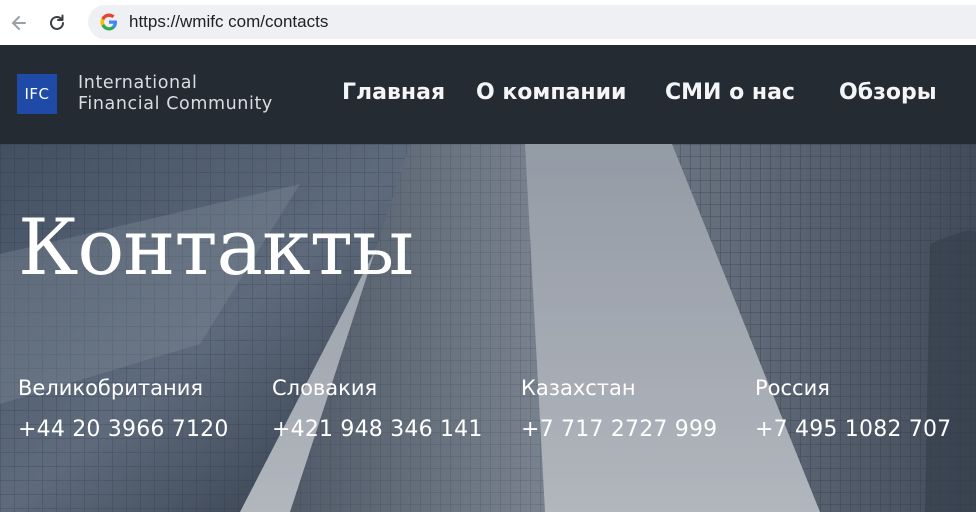  I want to click on contact-russia: Россия +7 495 1082 707, so click(853, 409).